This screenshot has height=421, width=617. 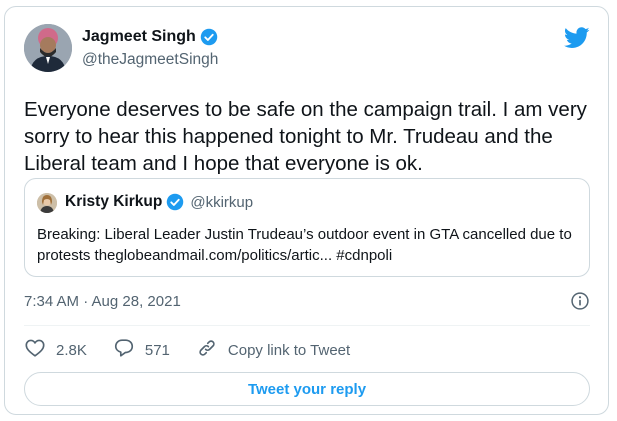 I want to click on reply-button: 571, so click(x=141, y=350).